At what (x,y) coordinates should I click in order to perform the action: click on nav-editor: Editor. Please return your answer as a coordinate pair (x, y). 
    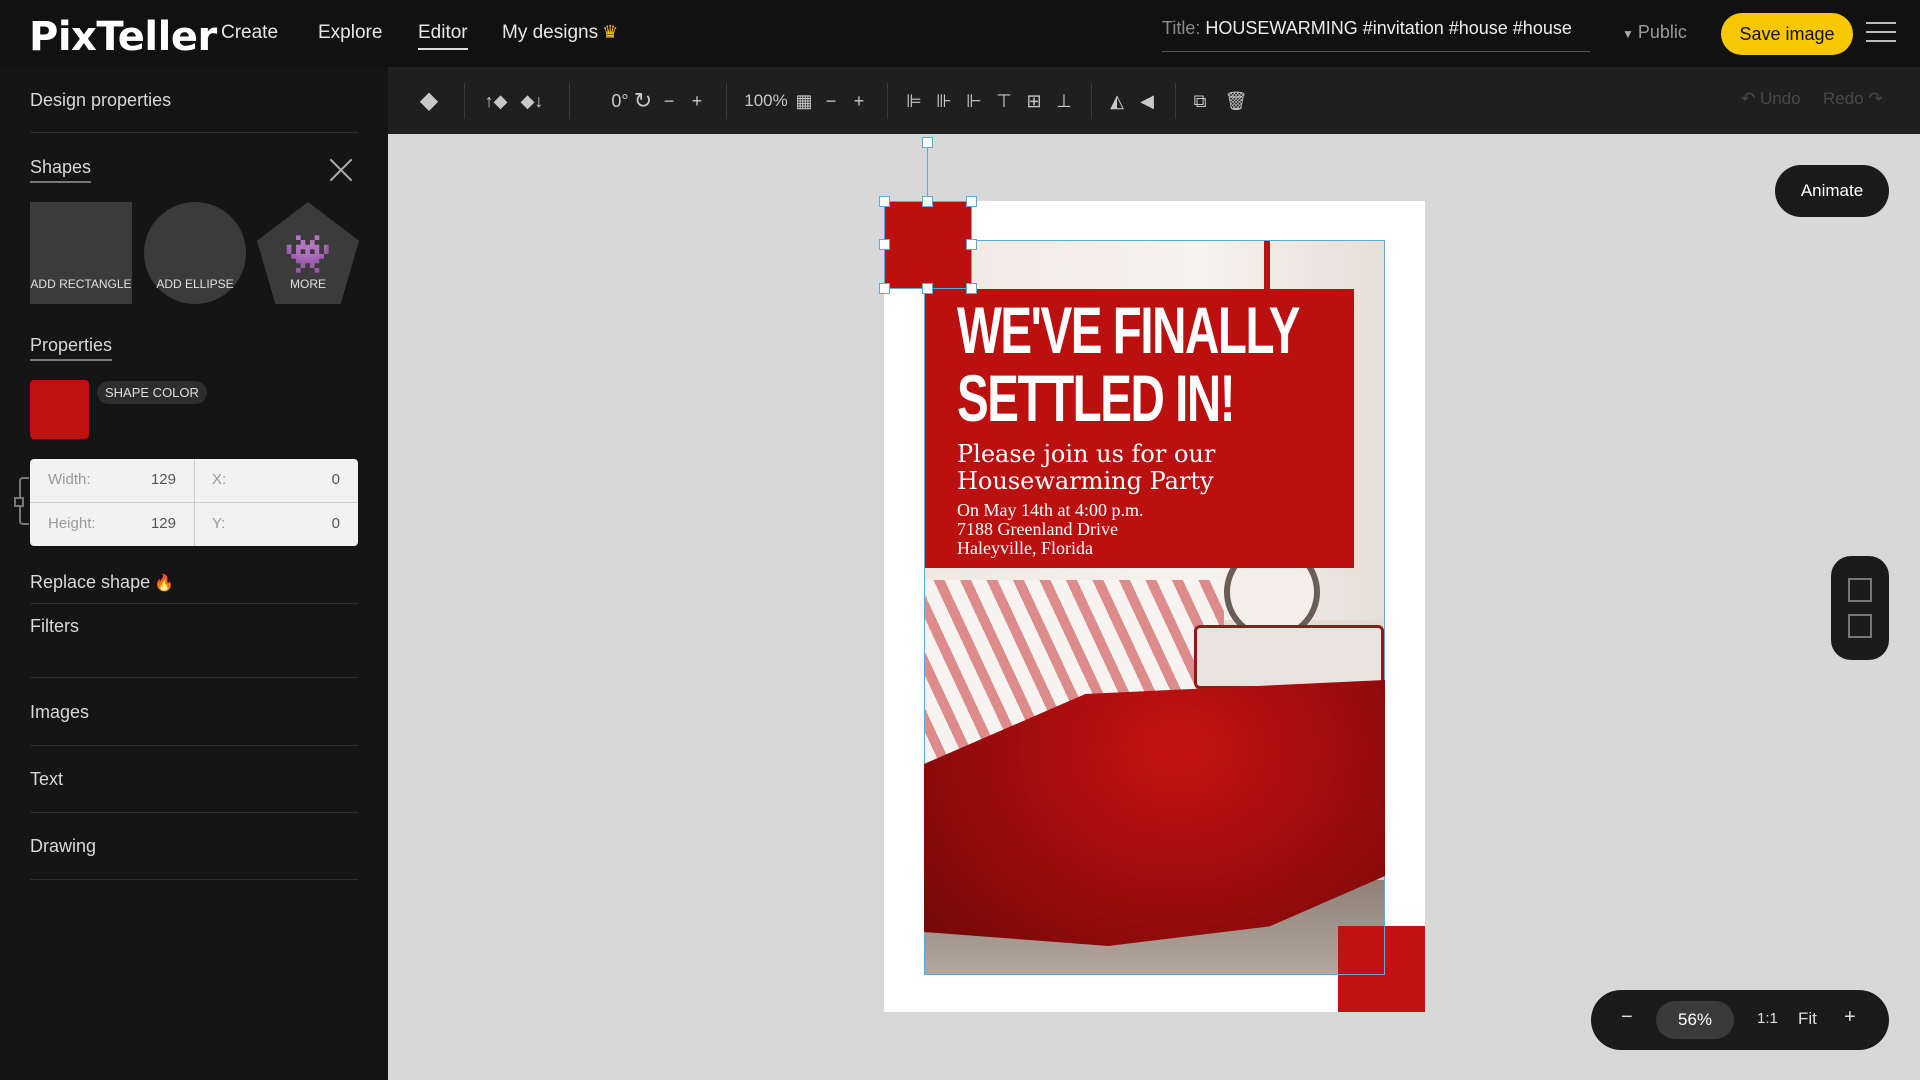
    Looking at the image, I should click on (443, 36).